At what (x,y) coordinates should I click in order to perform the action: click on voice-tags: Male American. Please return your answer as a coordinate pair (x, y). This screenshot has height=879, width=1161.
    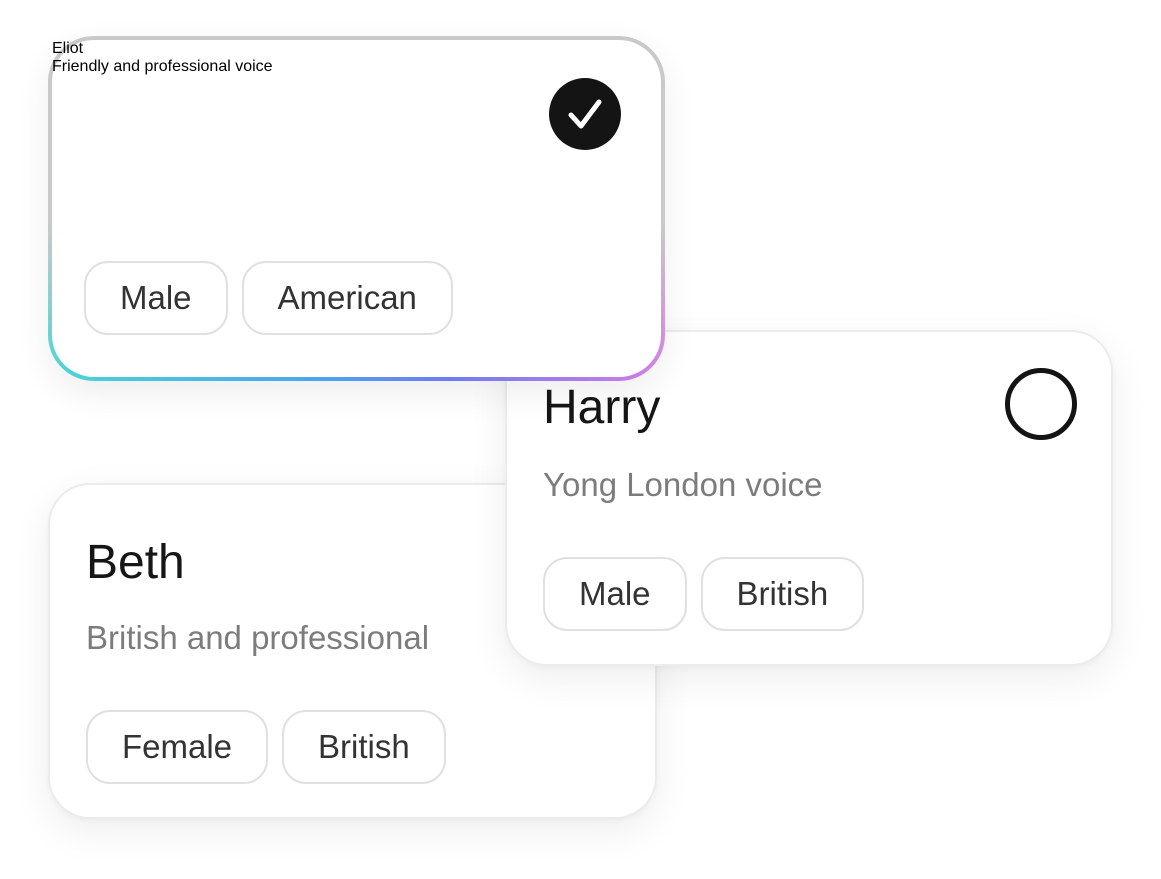
    Looking at the image, I should click on (268, 298).